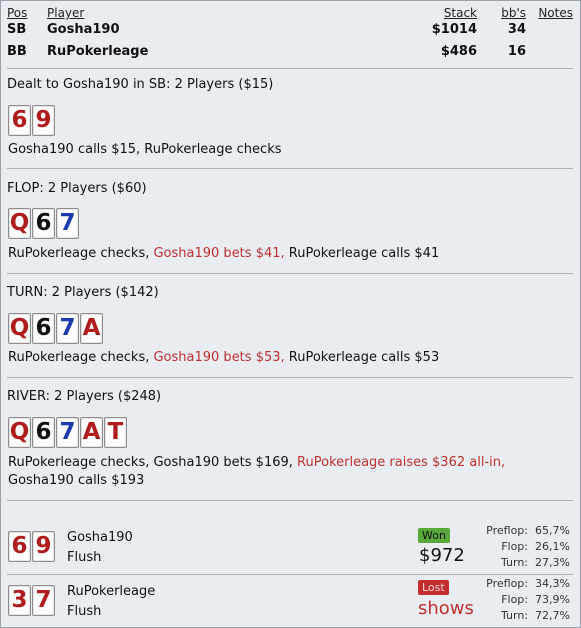  I want to click on stat-row: Turn: 27,3%, so click(515, 563).